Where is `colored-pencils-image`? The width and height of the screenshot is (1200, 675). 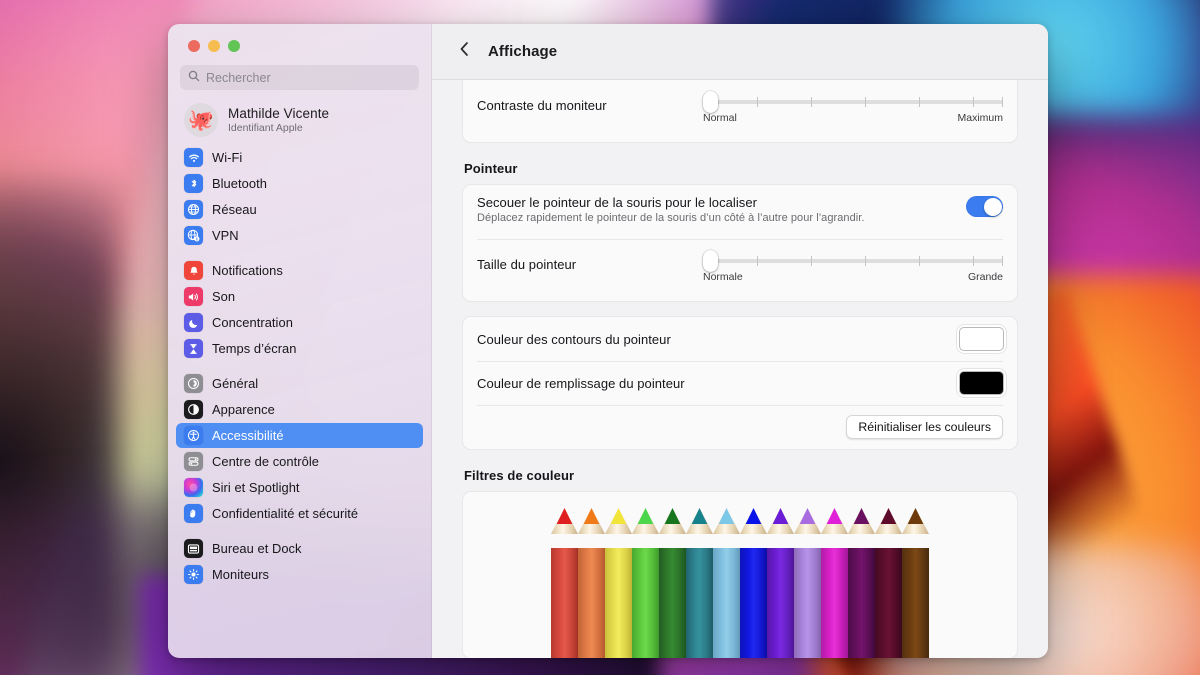
colored-pencils-image is located at coordinates (740, 583).